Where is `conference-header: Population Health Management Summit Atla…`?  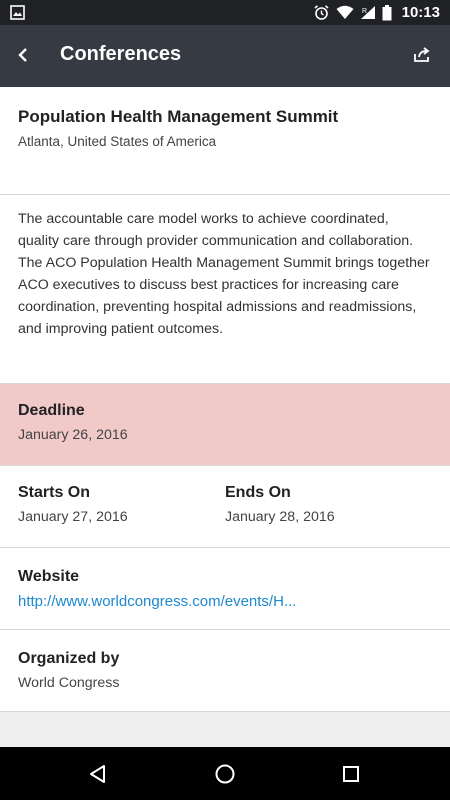
conference-header: Population Health Management Summit Atla… is located at coordinates (225, 141).